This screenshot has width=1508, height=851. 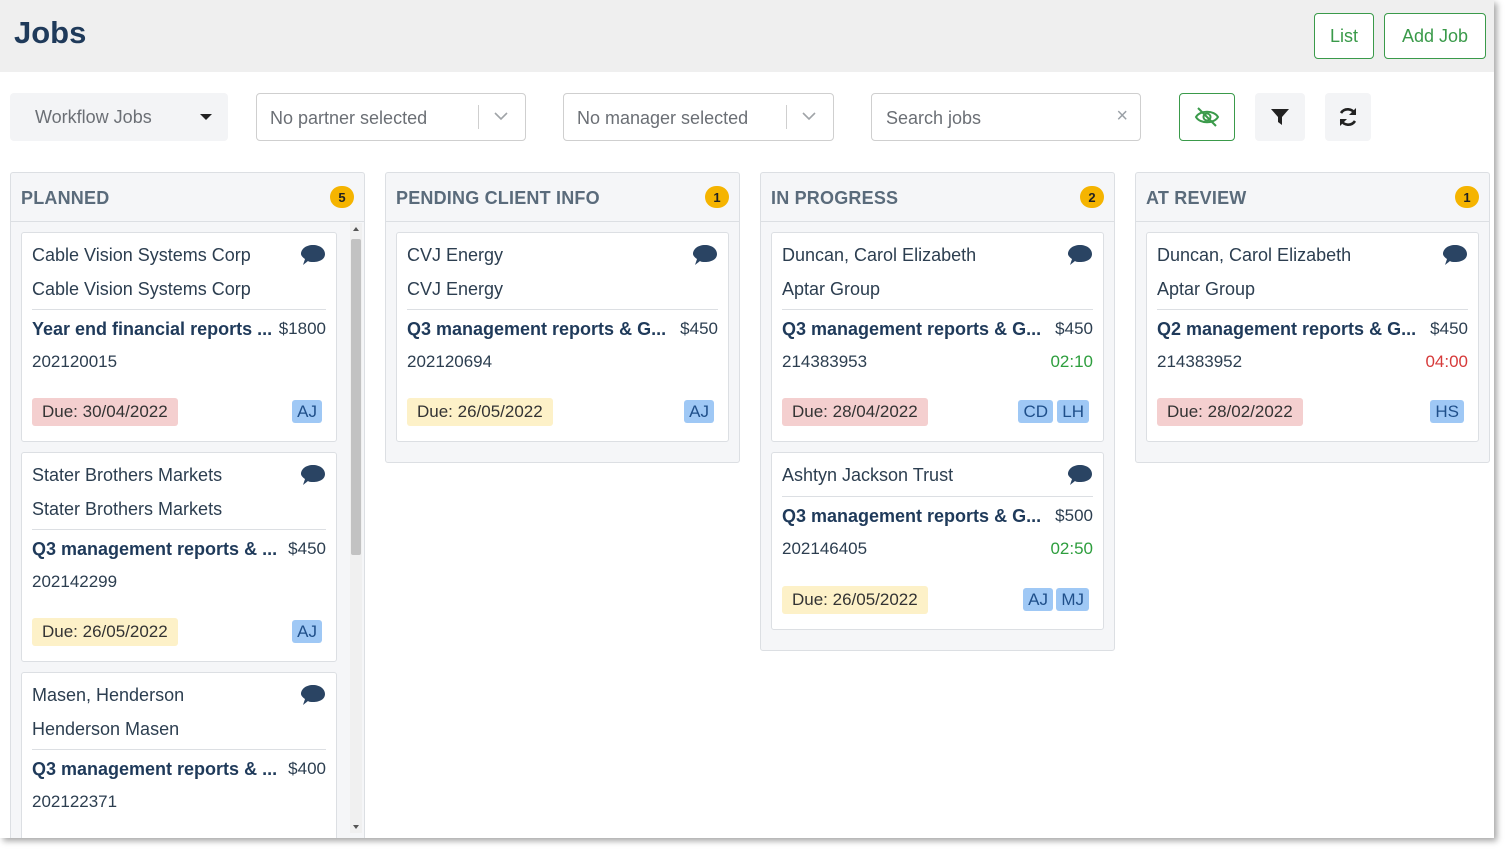 I want to click on job-number: 214383952, so click(x=1200, y=361).